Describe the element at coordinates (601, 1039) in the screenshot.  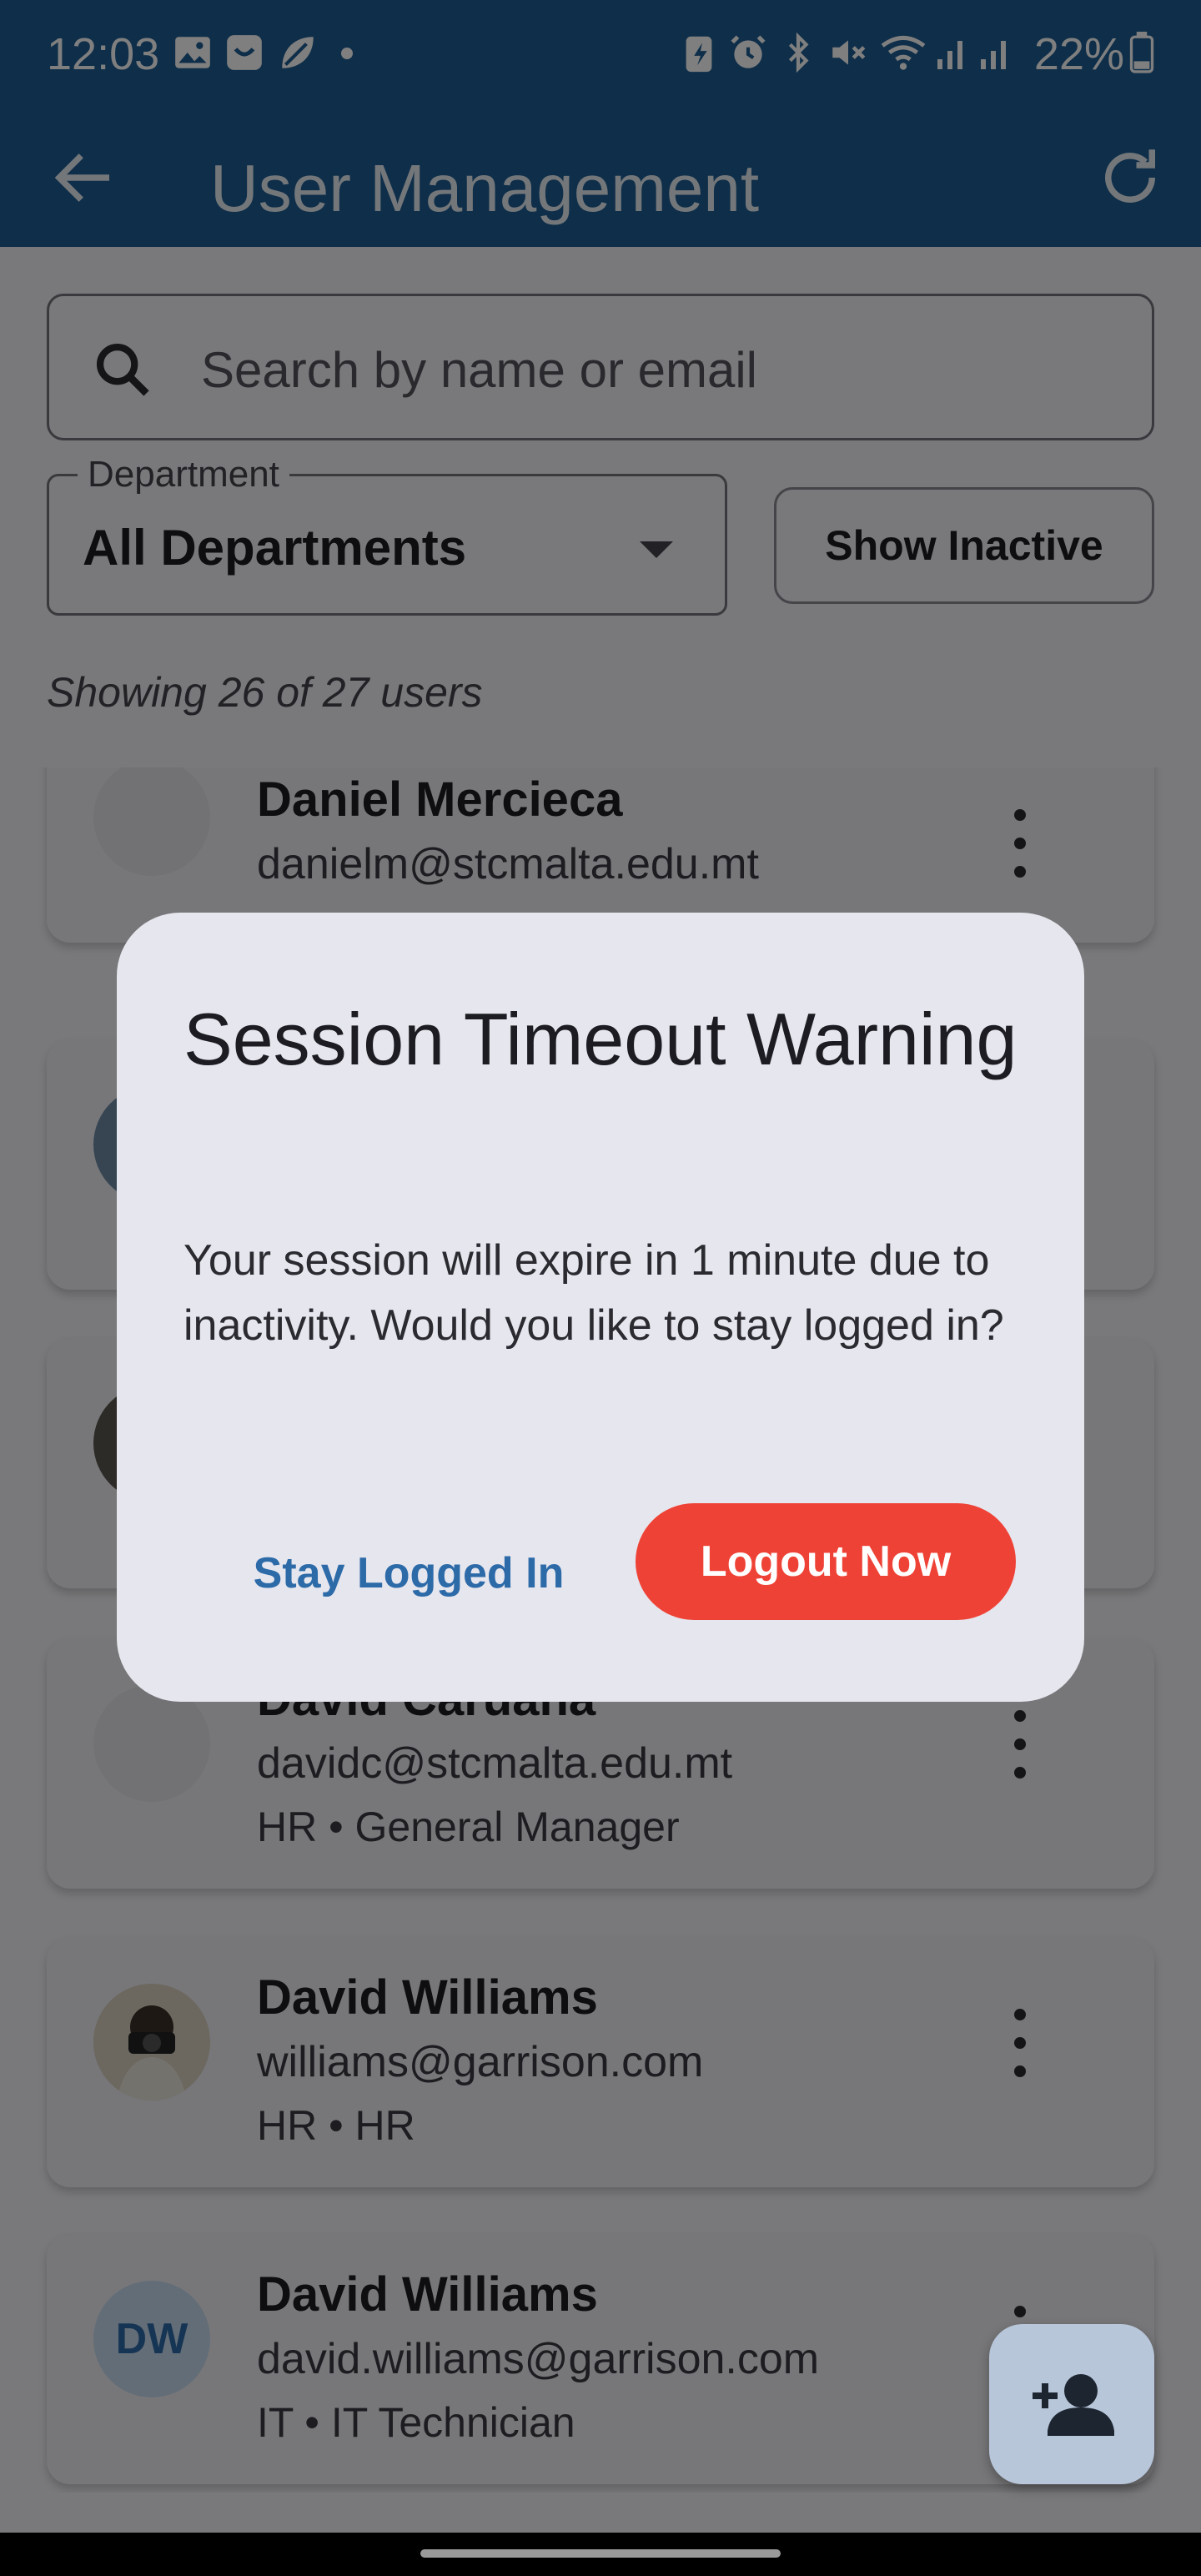
I see `dialog-title: Session Timeout Warning` at that location.